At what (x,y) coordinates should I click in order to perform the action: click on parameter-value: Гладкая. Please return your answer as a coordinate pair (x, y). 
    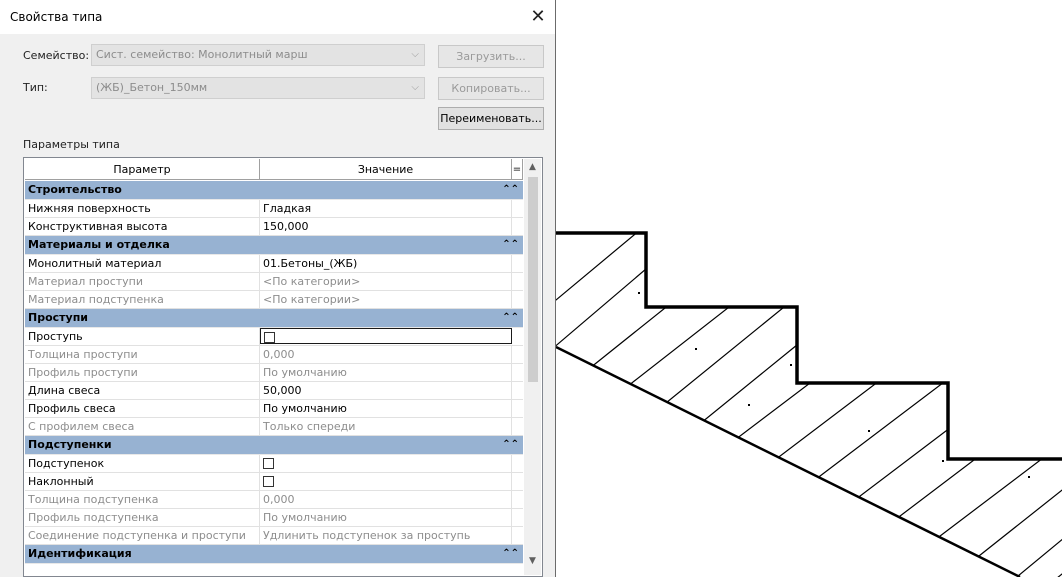
    Looking at the image, I should click on (386, 208).